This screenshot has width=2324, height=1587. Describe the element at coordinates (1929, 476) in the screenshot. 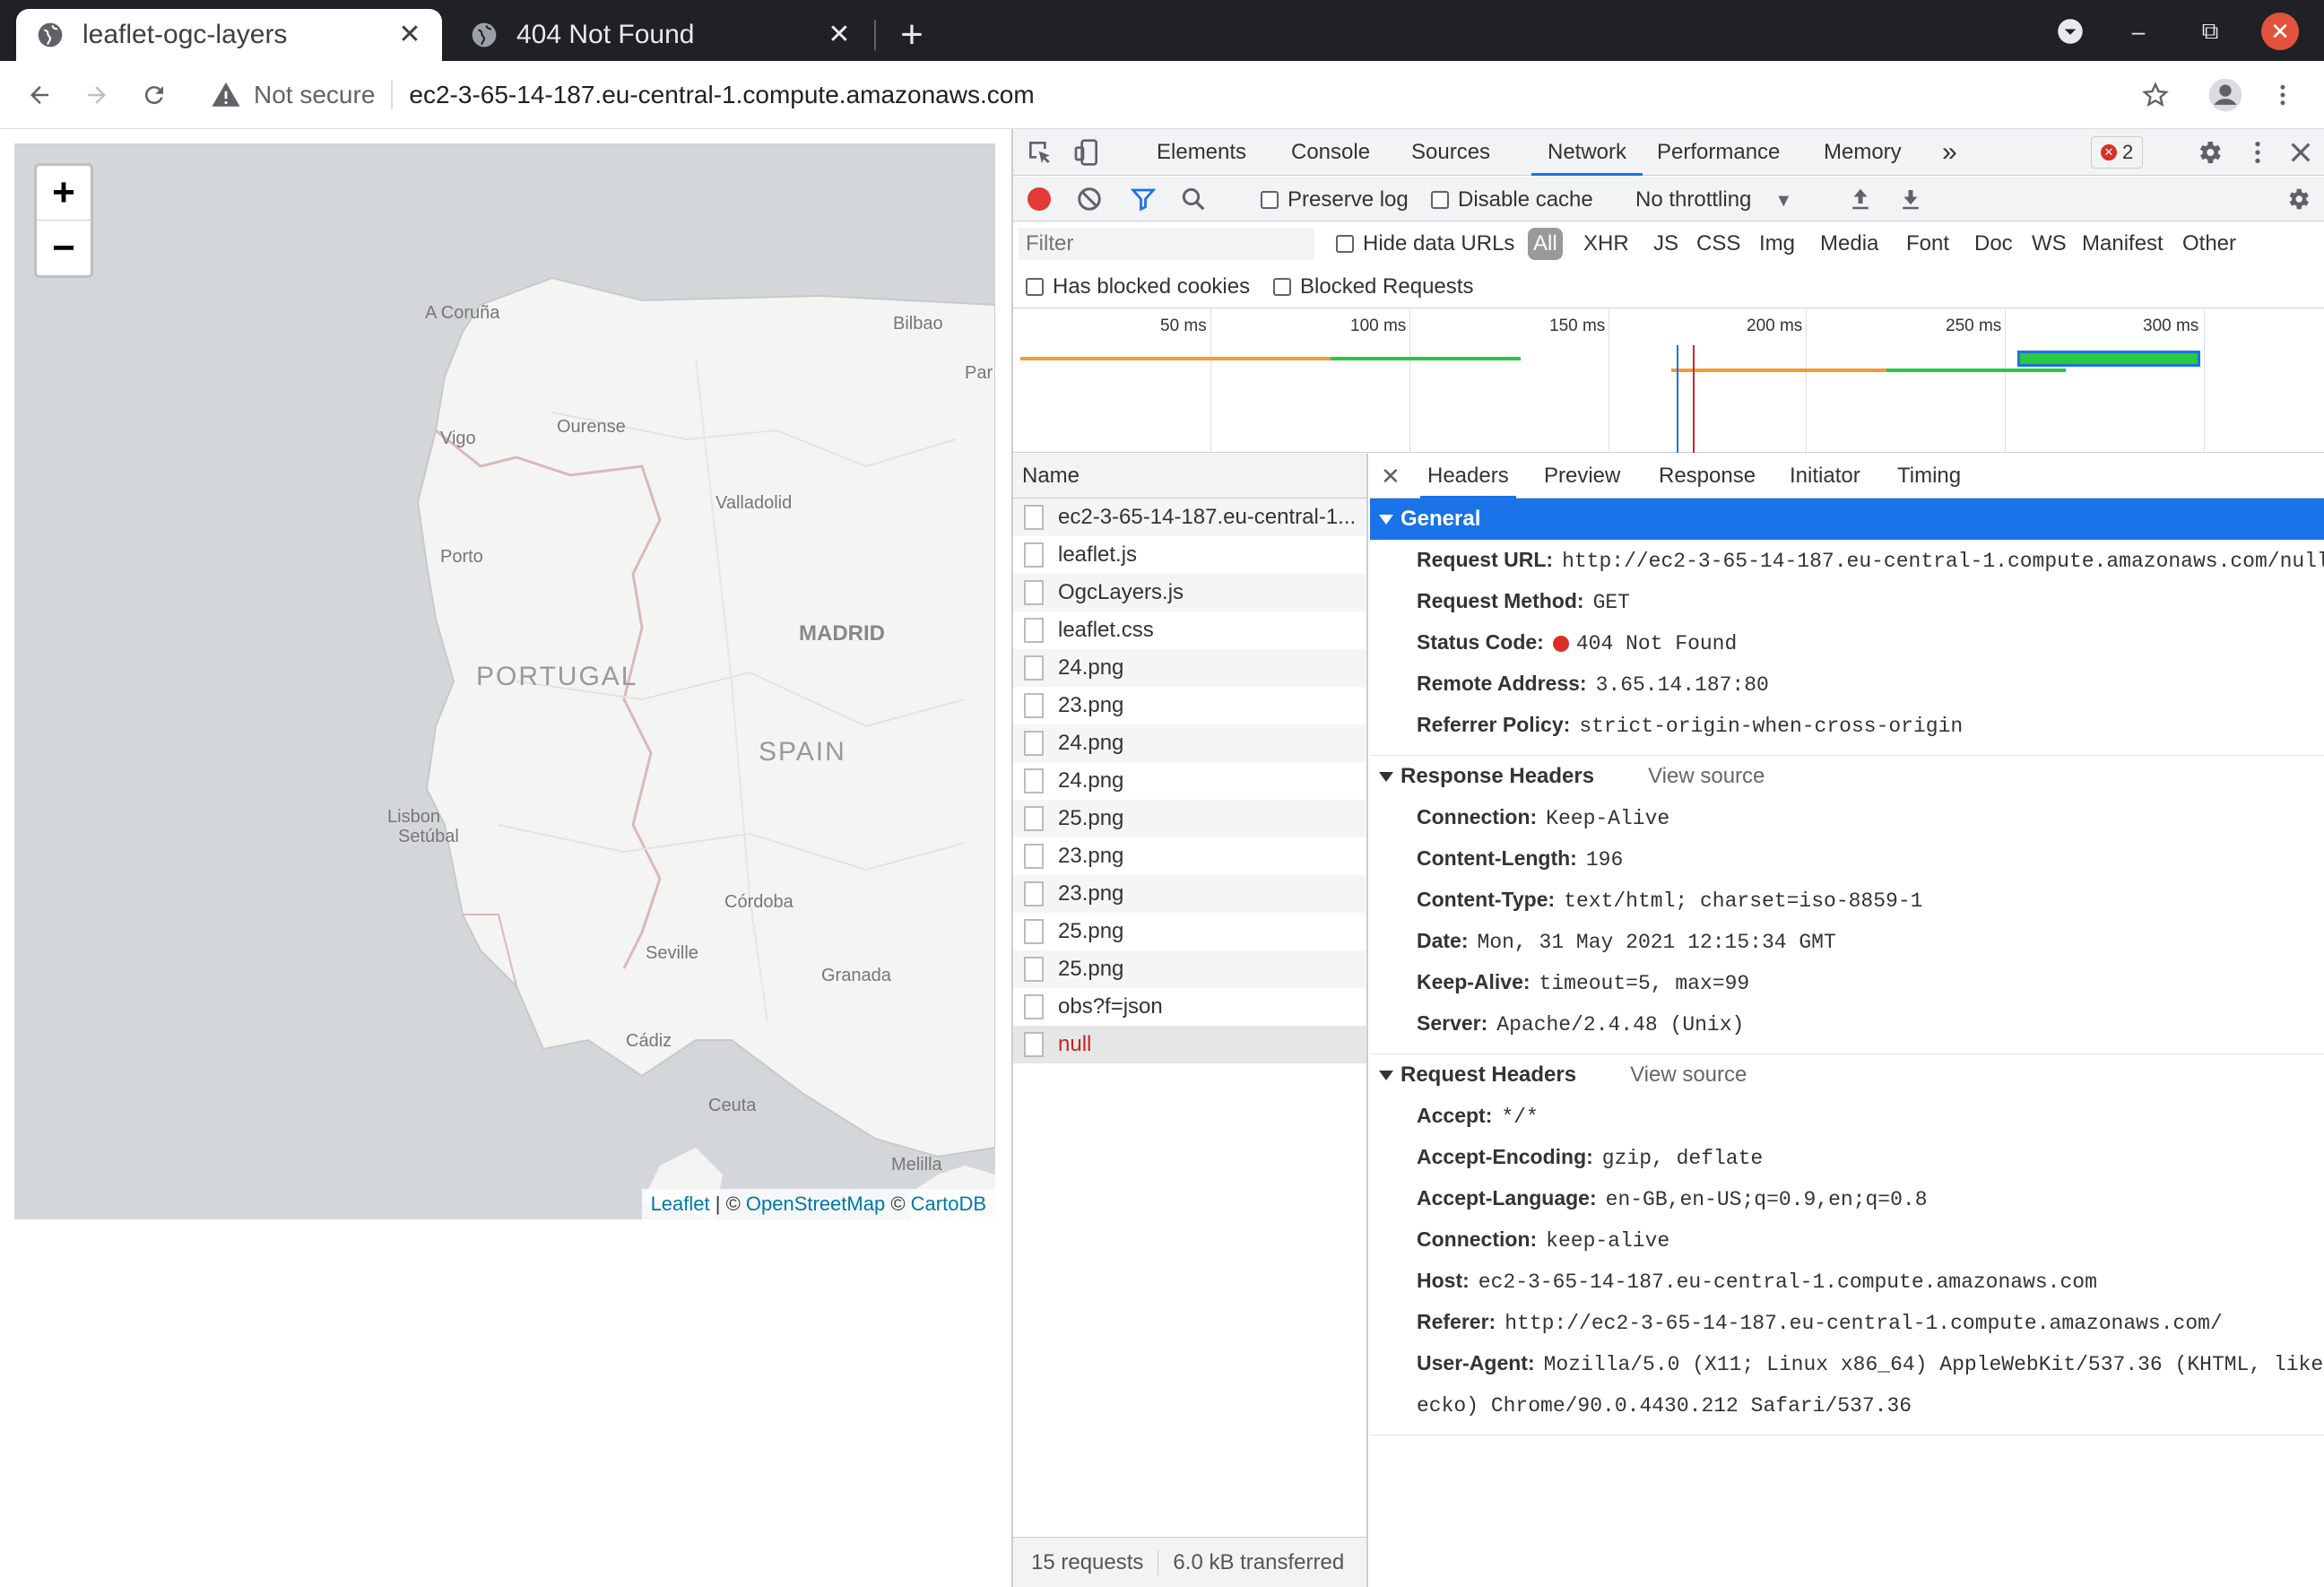

I see `tab-timing: Timing` at that location.